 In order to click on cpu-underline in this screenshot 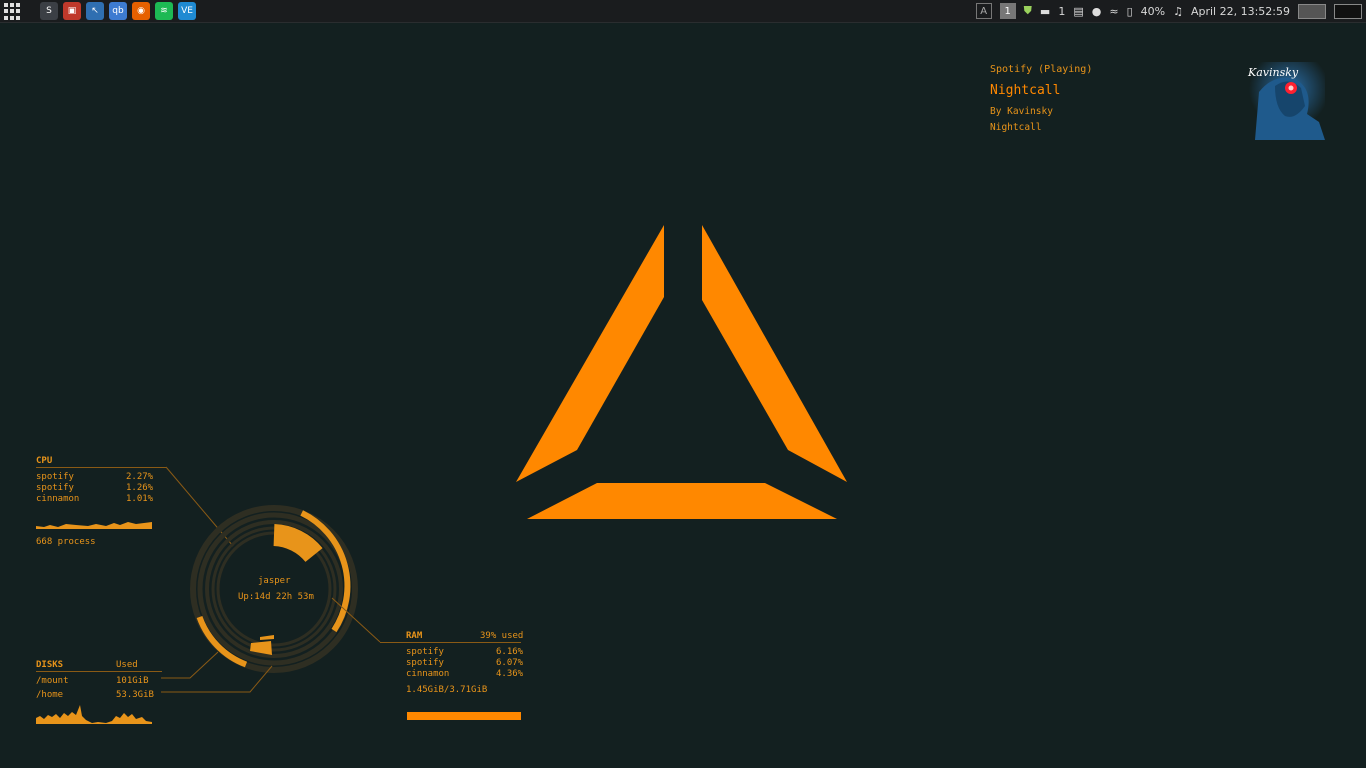, I will do `click(101, 467)`.